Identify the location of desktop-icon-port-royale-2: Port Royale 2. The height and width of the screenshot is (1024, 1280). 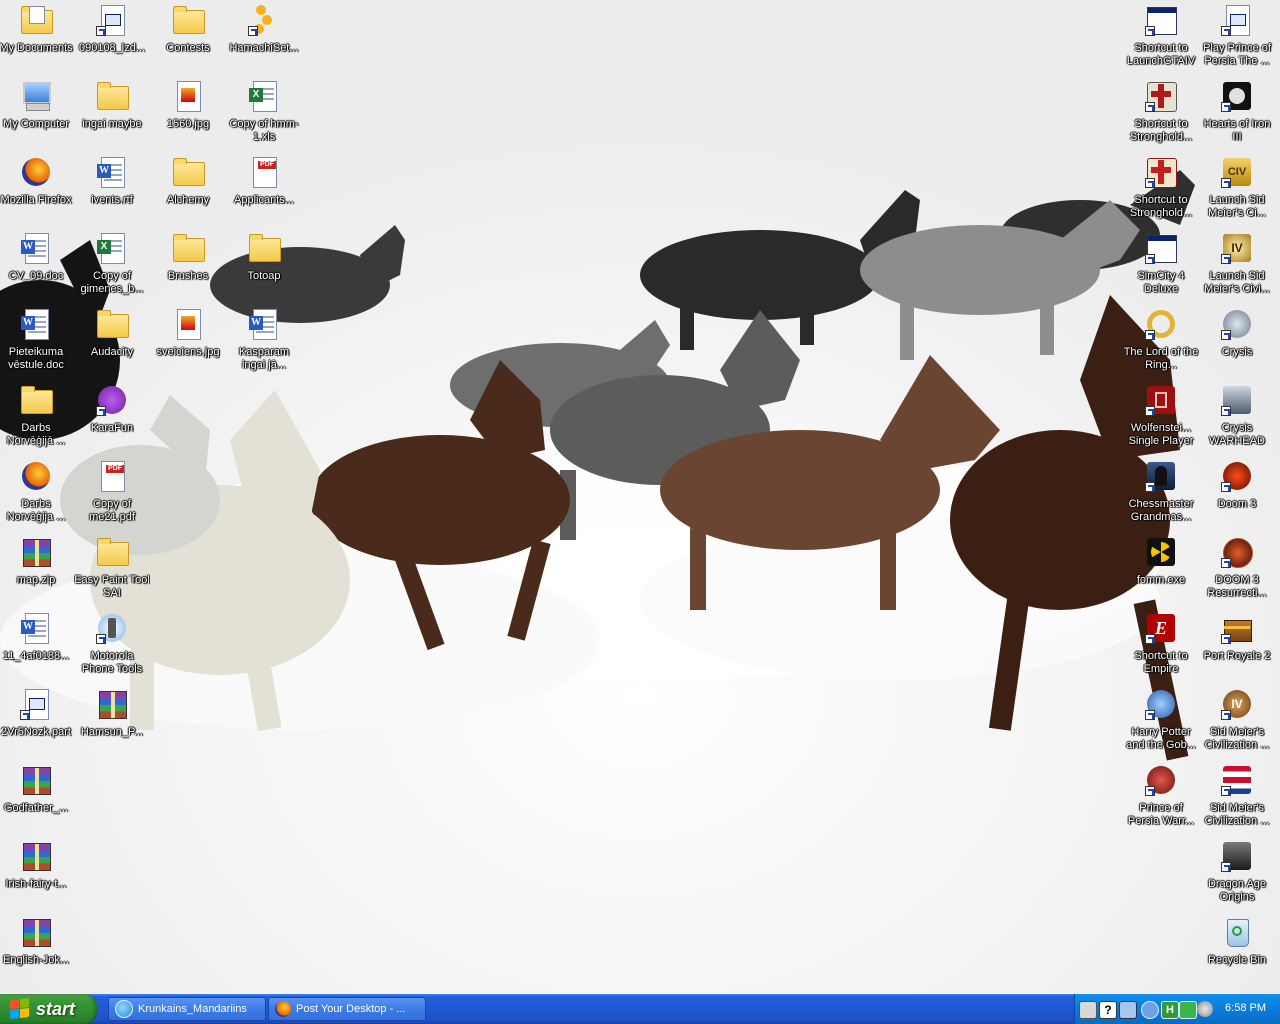
(1237, 646).